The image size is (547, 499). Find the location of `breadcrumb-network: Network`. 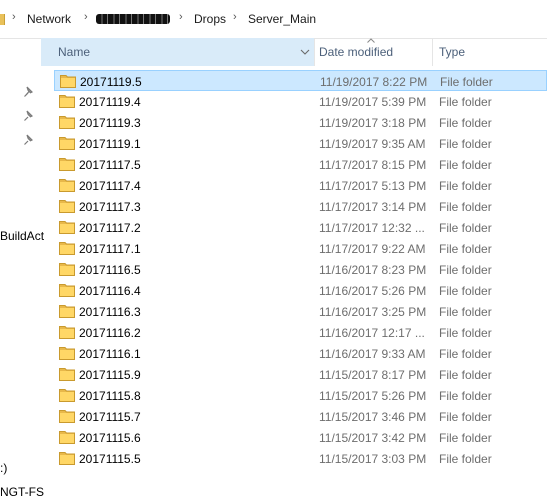

breadcrumb-network: Network is located at coordinates (49, 19).